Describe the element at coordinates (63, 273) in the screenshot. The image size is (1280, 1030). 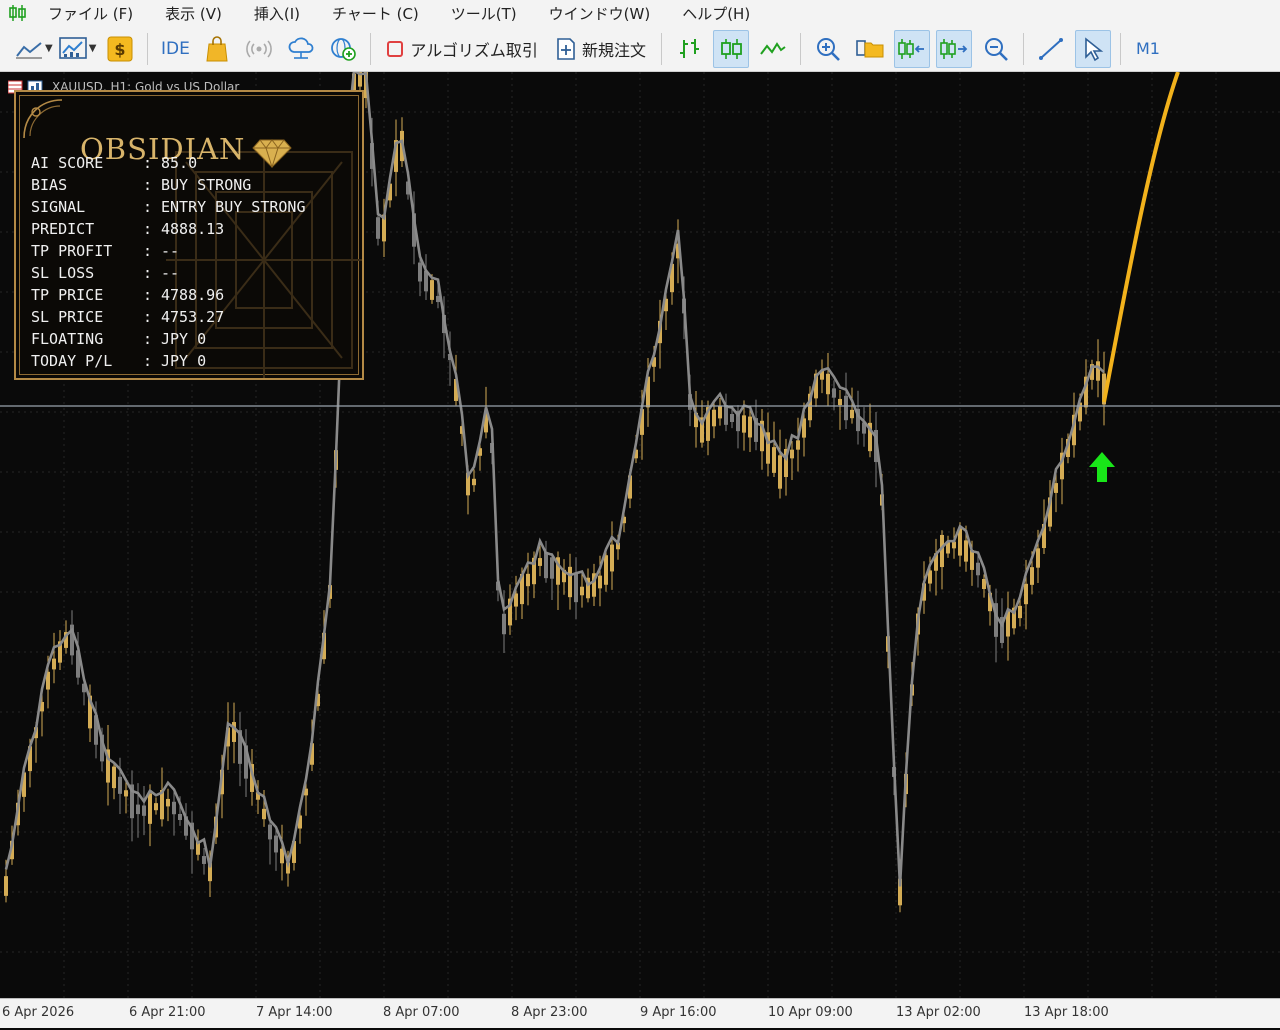
I see `panel-row-label: SL LOSS` at that location.